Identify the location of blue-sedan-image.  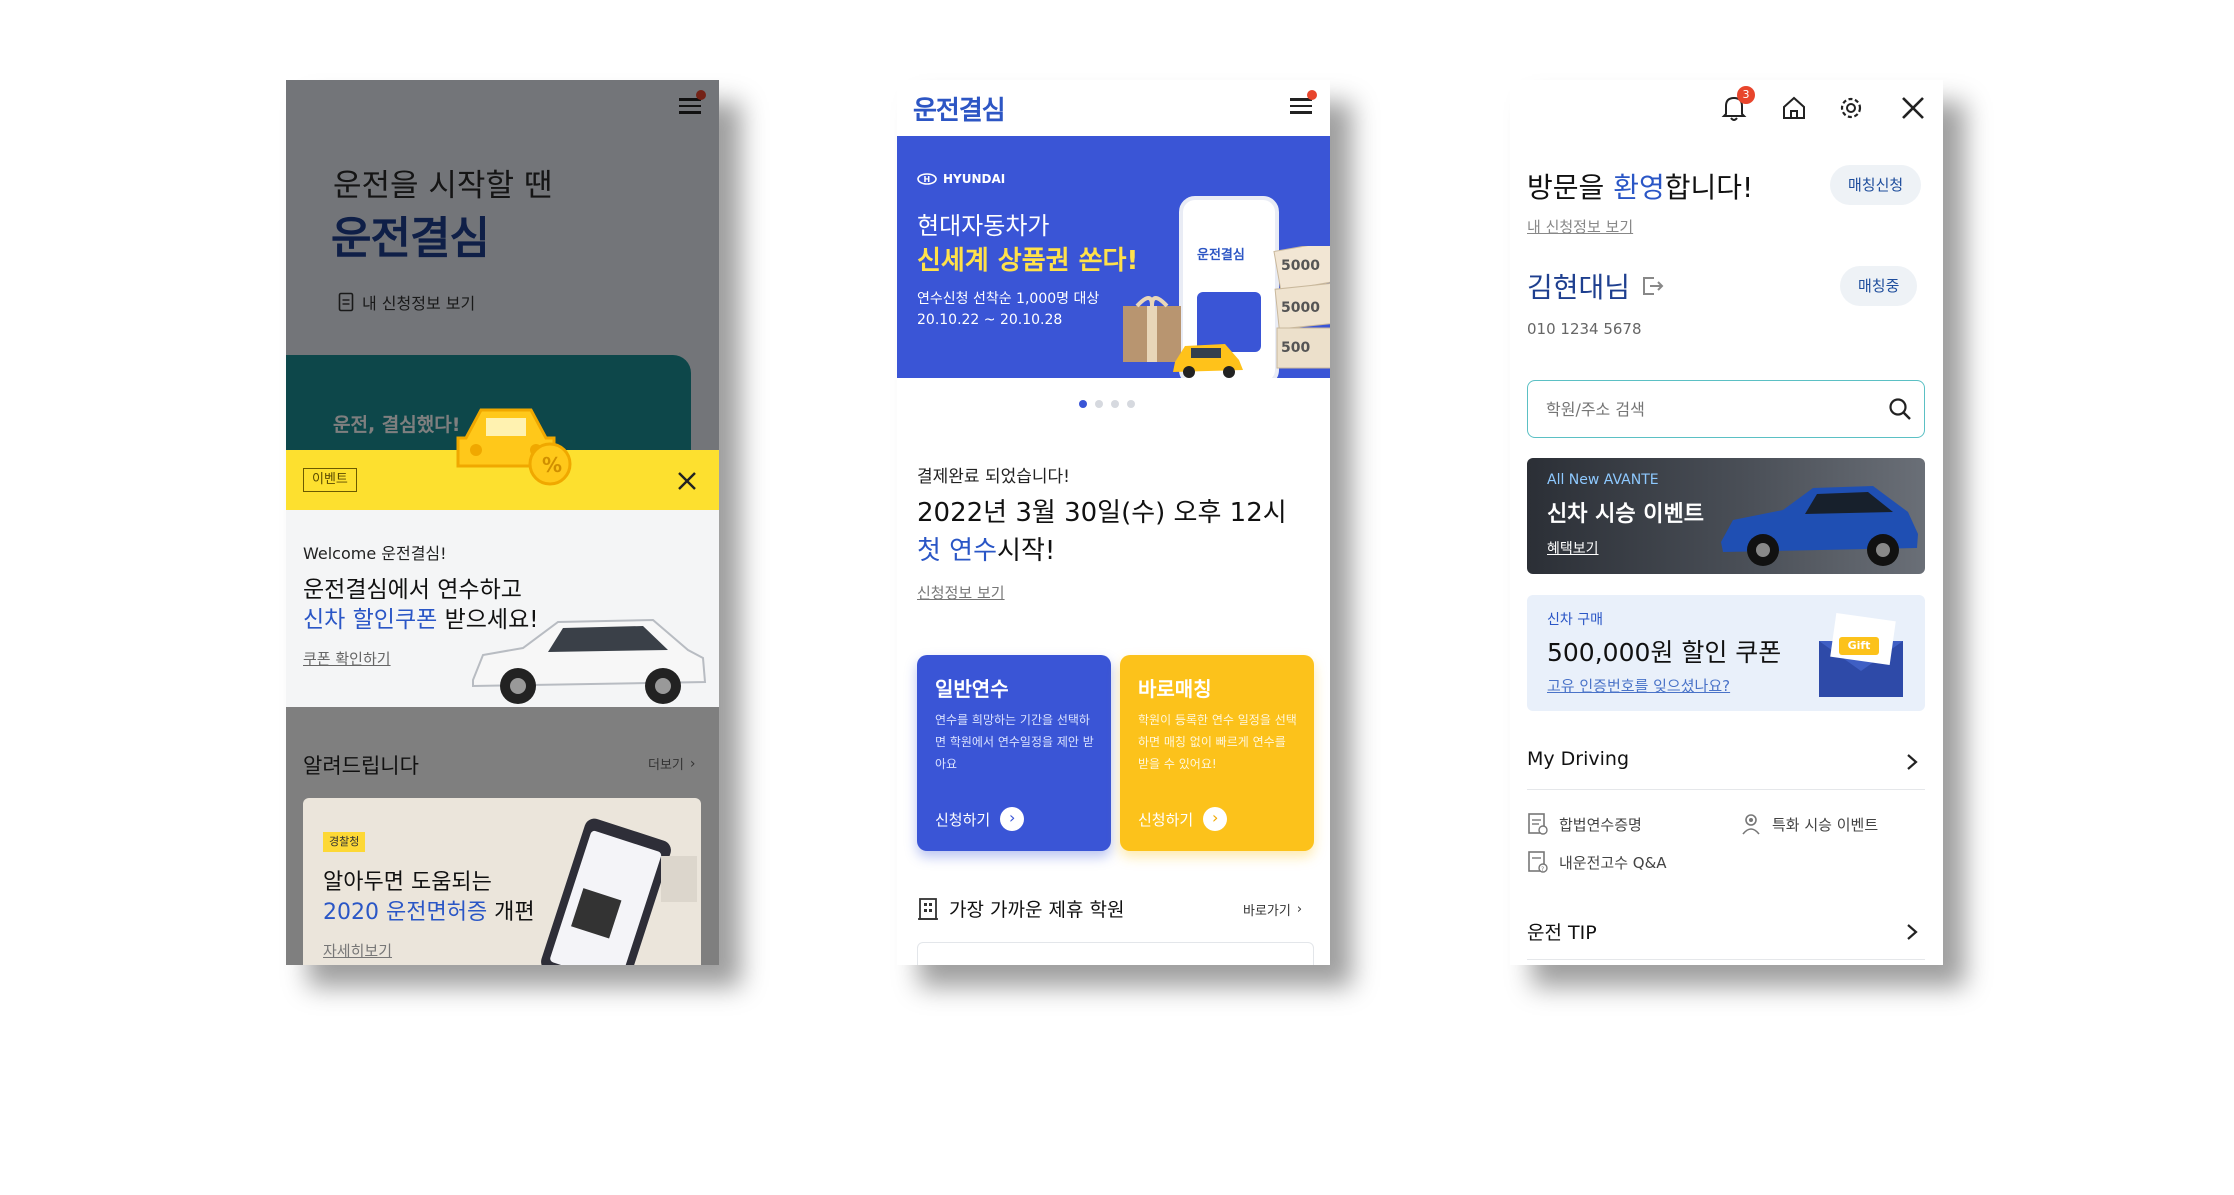
(1819, 526).